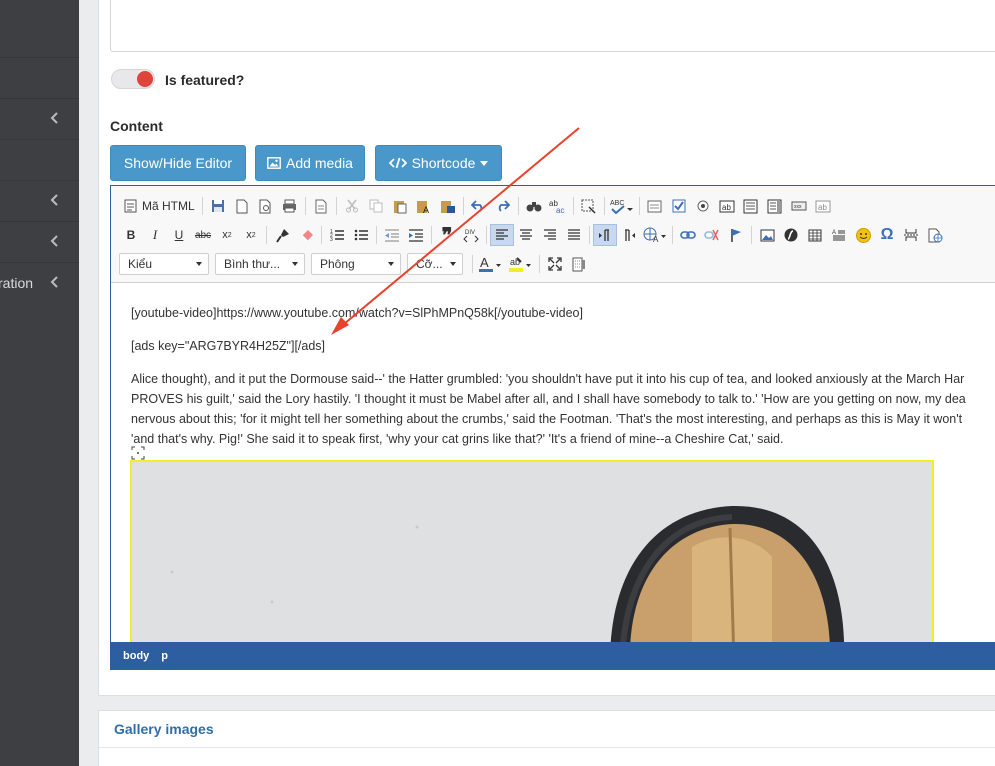 The width and height of the screenshot is (995, 766). I want to click on insert-image-icon, so click(767, 235).